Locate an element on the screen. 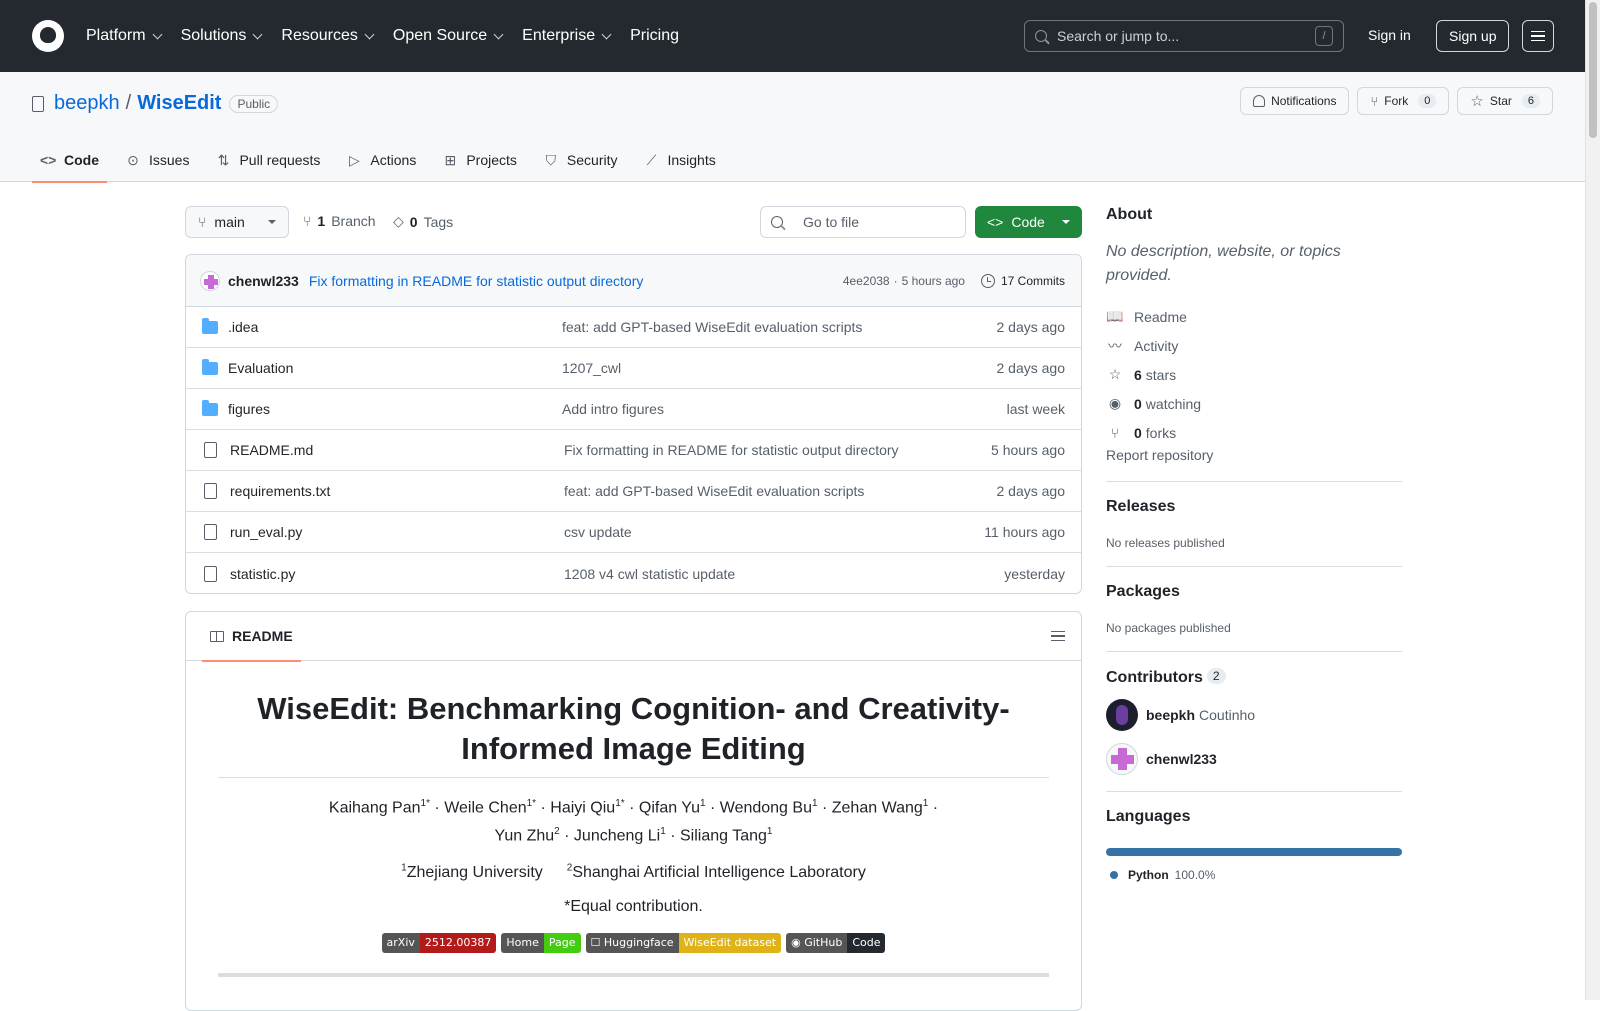 This screenshot has width=1600, height=1011. nav-platform: Platform is located at coordinates (124, 36).